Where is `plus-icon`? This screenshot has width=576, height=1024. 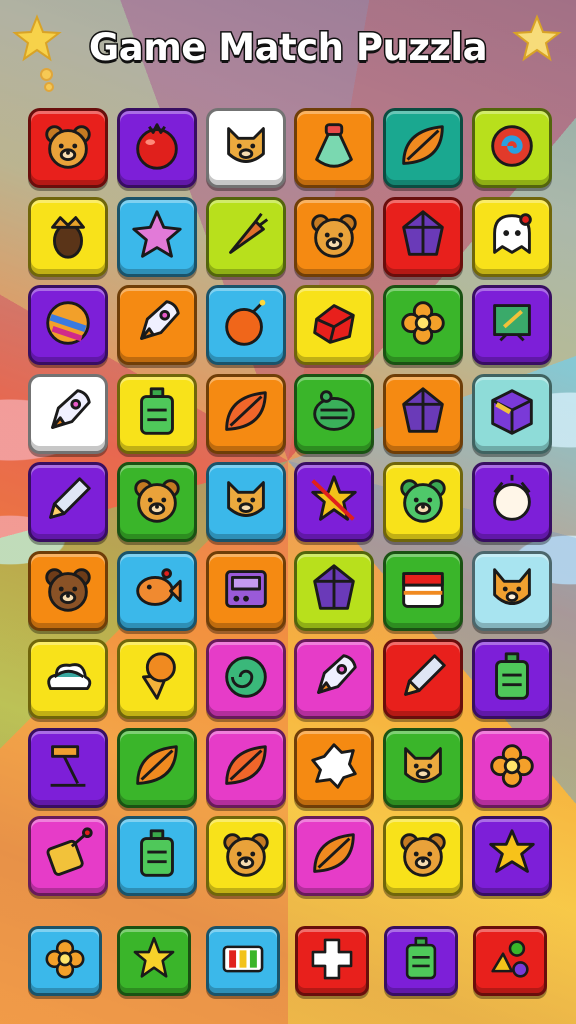 plus-icon is located at coordinates (332, 961).